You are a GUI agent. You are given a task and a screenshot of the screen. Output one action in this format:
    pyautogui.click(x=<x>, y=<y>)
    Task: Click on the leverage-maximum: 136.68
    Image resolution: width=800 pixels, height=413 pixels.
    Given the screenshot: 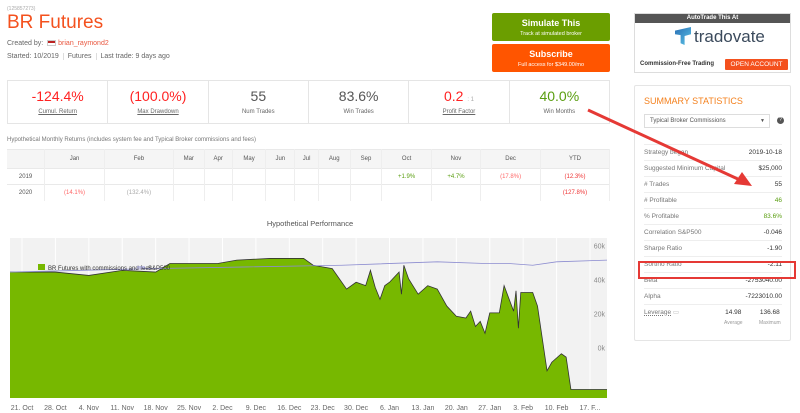 What is the action you would take?
    pyautogui.click(x=769, y=312)
    